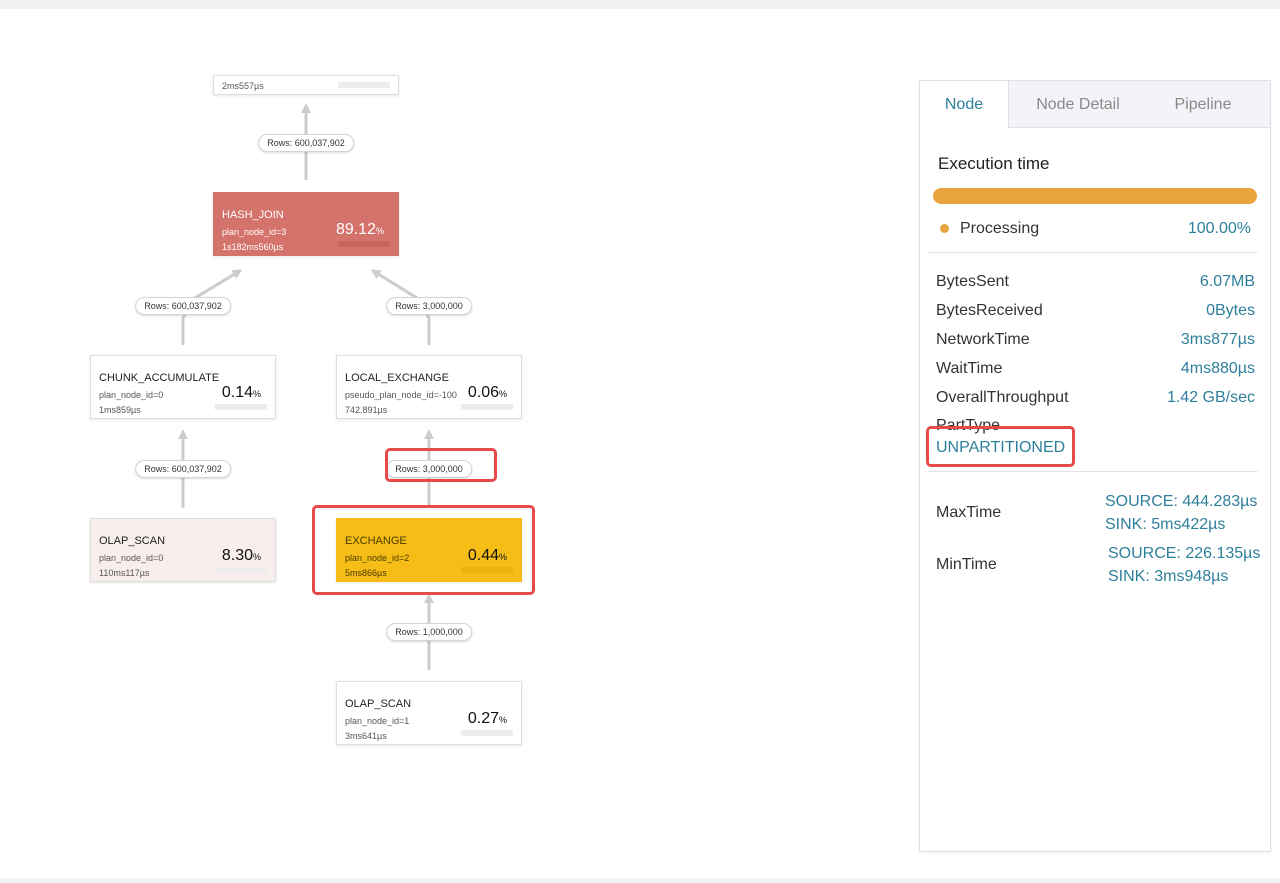 The width and height of the screenshot is (1280, 883). Describe the element at coordinates (1230, 310) in the screenshot. I see `metric-value-bytes-received: 0Bytes` at that location.